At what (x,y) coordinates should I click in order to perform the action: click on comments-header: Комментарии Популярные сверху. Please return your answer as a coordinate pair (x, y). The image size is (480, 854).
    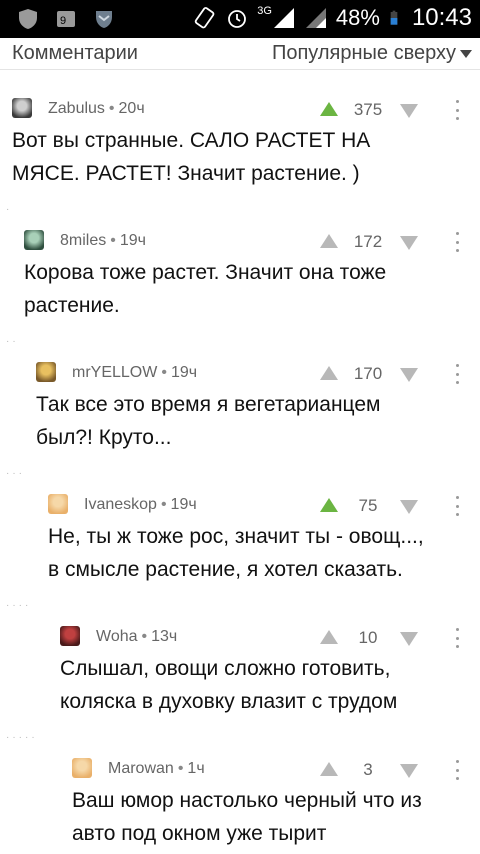
    Looking at the image, I should click on (240, 54).